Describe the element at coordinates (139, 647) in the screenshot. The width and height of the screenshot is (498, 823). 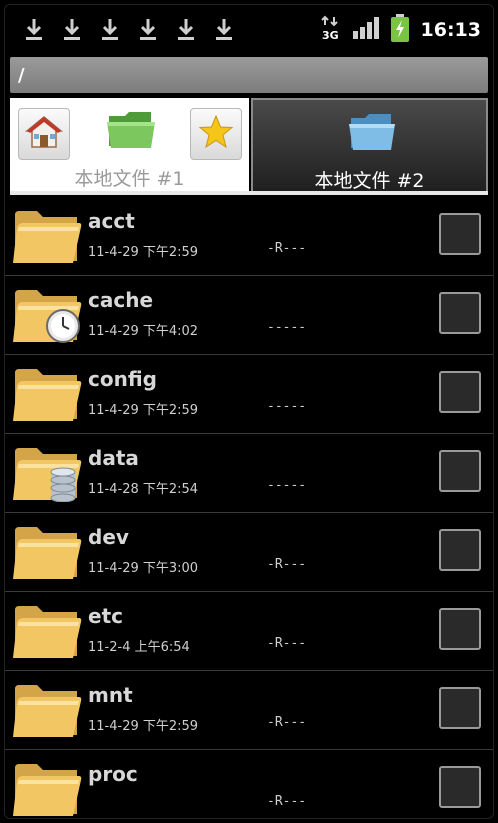
I see `file-date: 11-2-4 上午6:54` at that location.